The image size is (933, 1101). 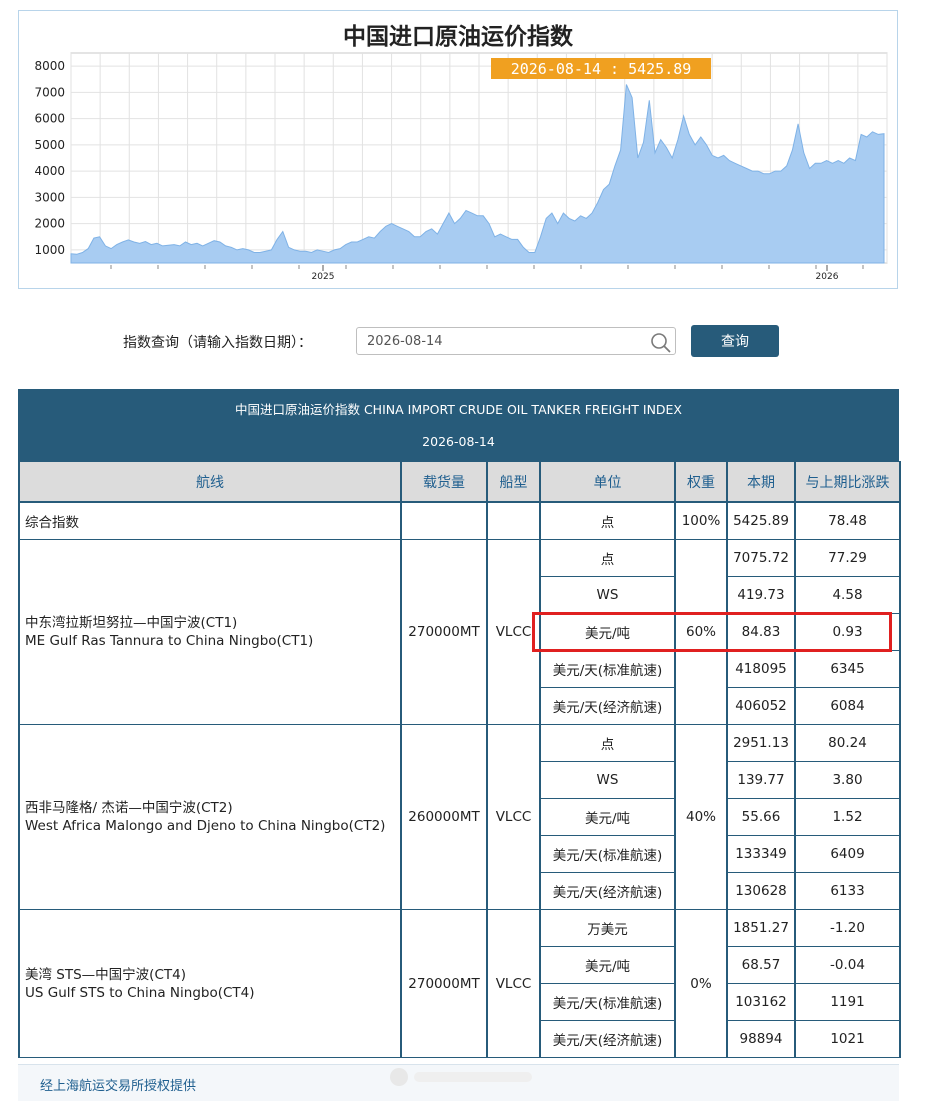 I want to click on current-cell: 7075.72, so click(x=761, y=558).